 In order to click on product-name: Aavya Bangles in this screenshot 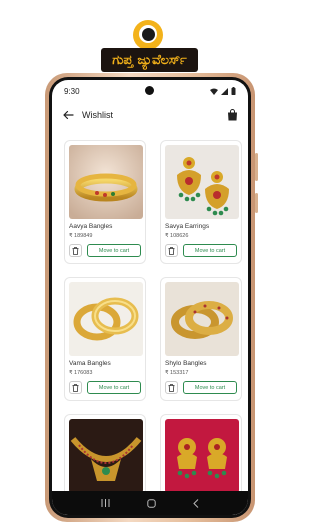, I will do `click(91, 226)`.